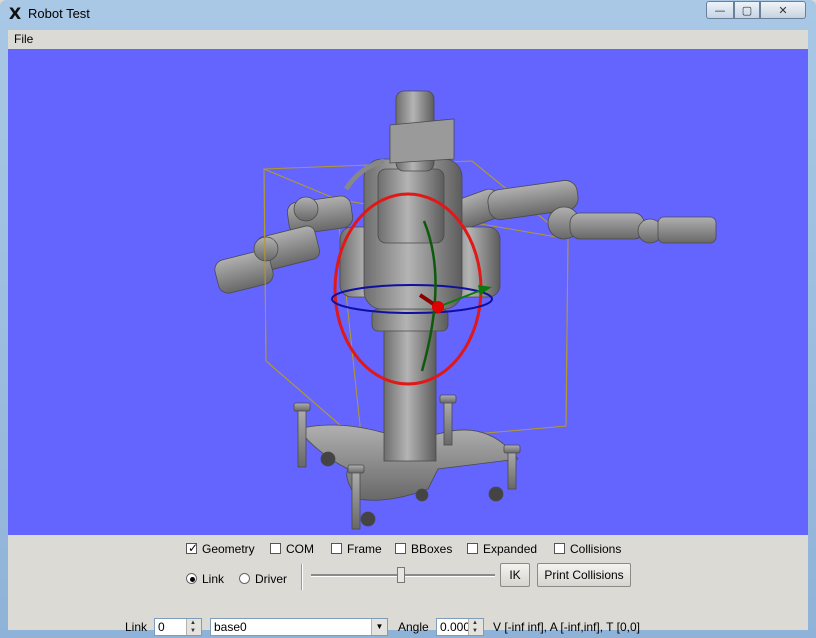  I want to click on radio-label: Driver, so click(271, 579).